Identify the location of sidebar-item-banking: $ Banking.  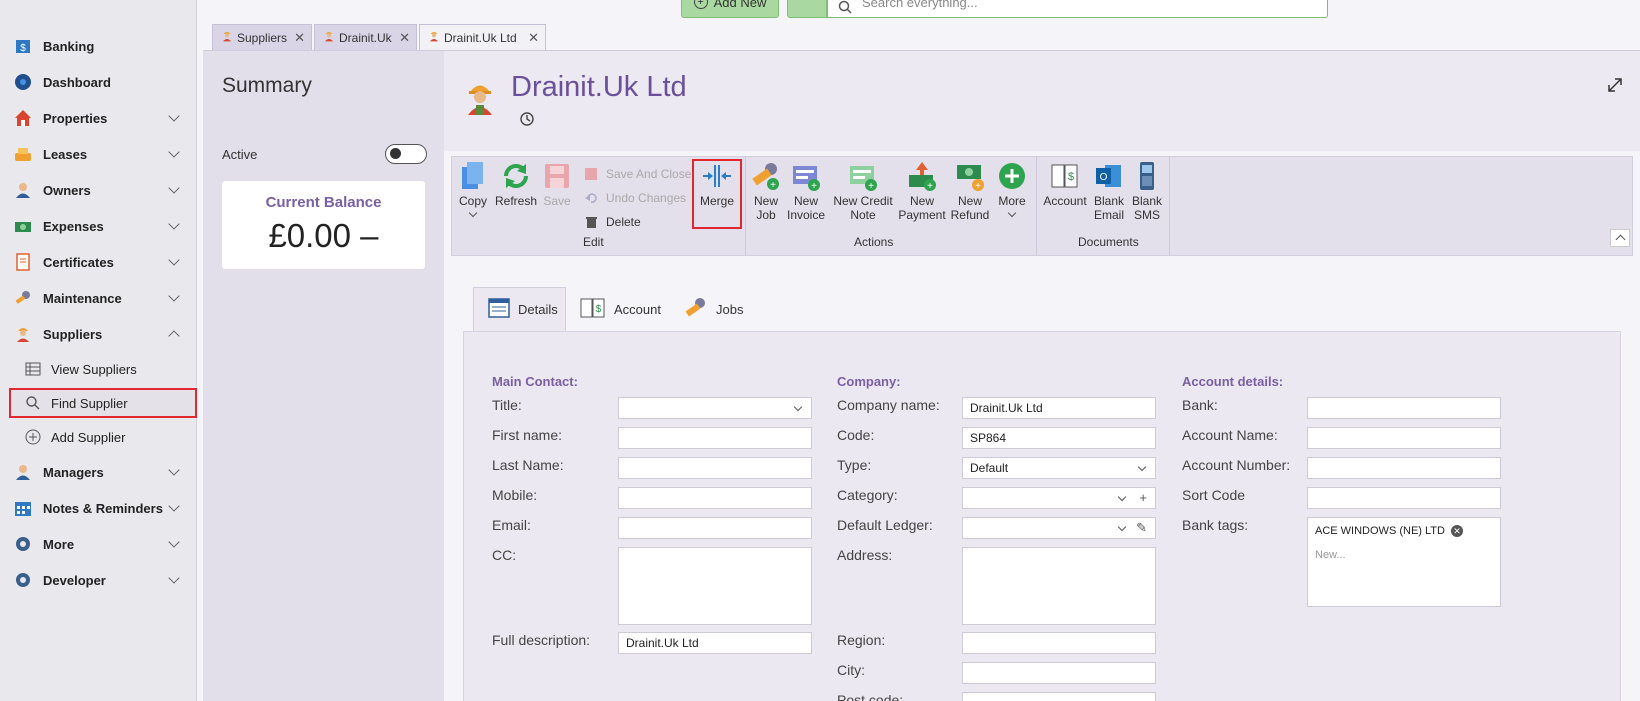
(98, 46).